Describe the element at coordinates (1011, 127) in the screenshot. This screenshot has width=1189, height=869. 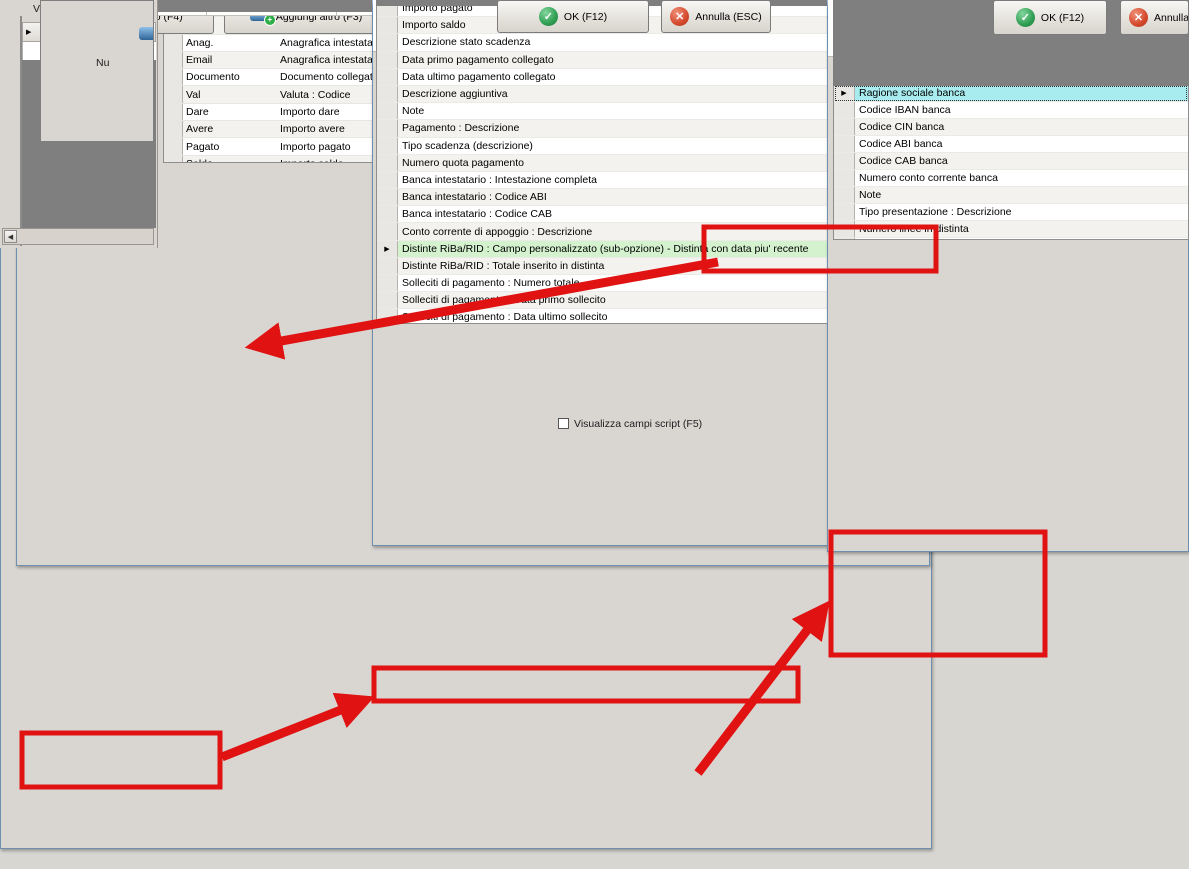
I see `field-list-item: Codice CIN banca` at that location.